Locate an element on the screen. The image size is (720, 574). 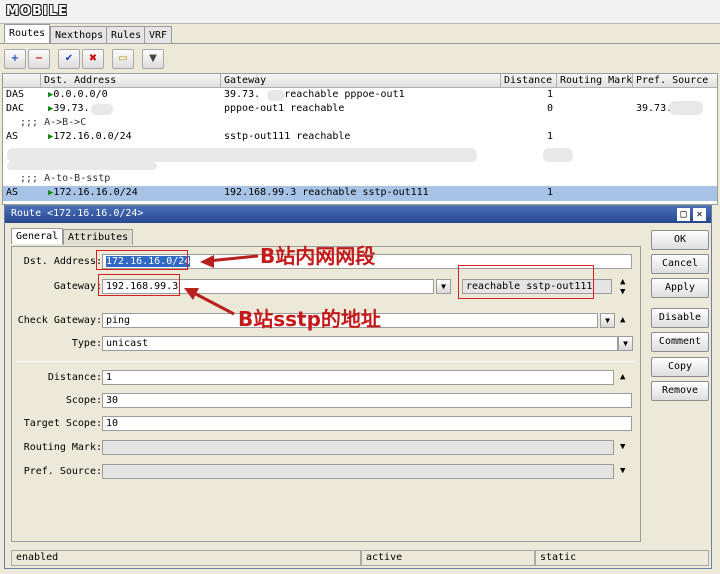
annotation-dst: B站内网网段 is located at coordinates (318, 256).